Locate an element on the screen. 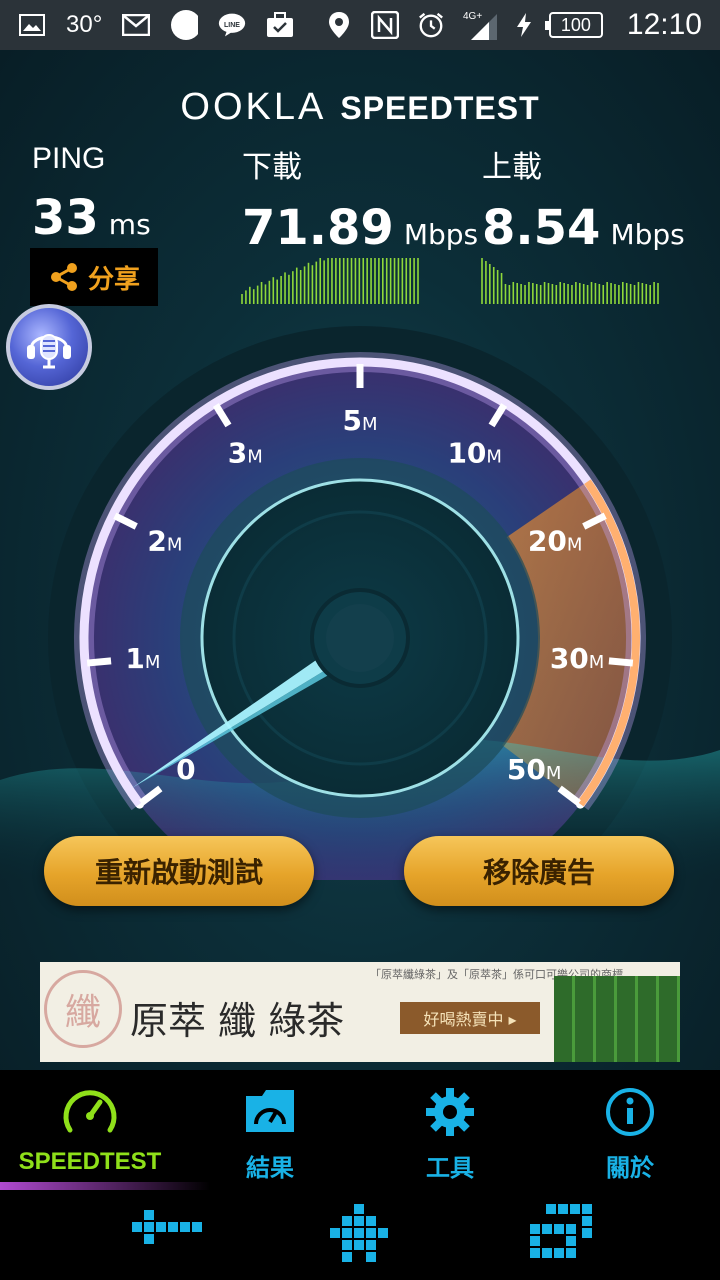  ad-cta-label: 好喝熱賣中 ▸ is located at coordinates (470, 1018).